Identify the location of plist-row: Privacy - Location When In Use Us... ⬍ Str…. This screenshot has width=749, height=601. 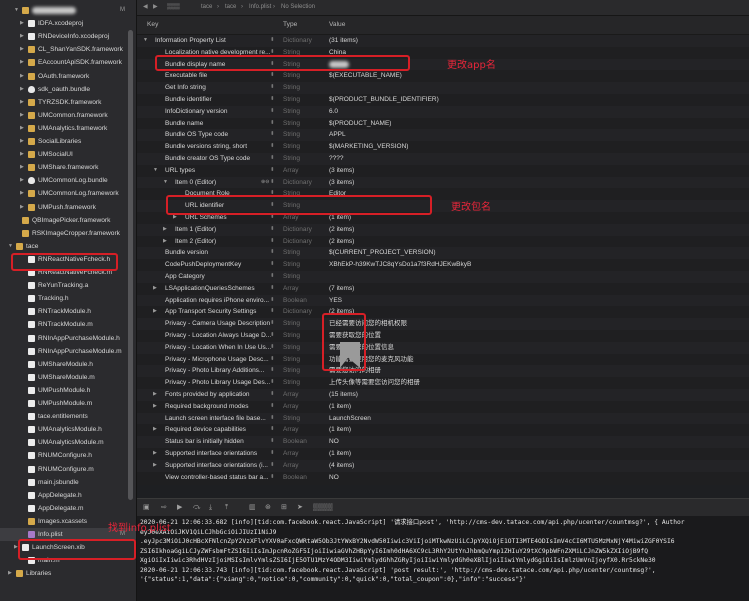
(443, 347).